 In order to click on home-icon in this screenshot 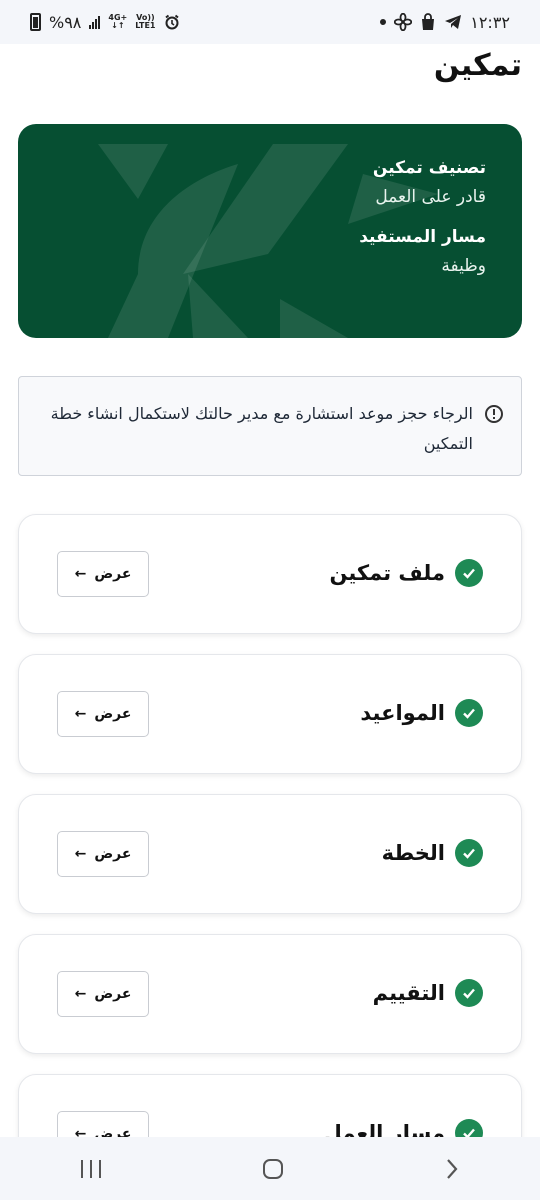, I will do `click(273, 1169)`.